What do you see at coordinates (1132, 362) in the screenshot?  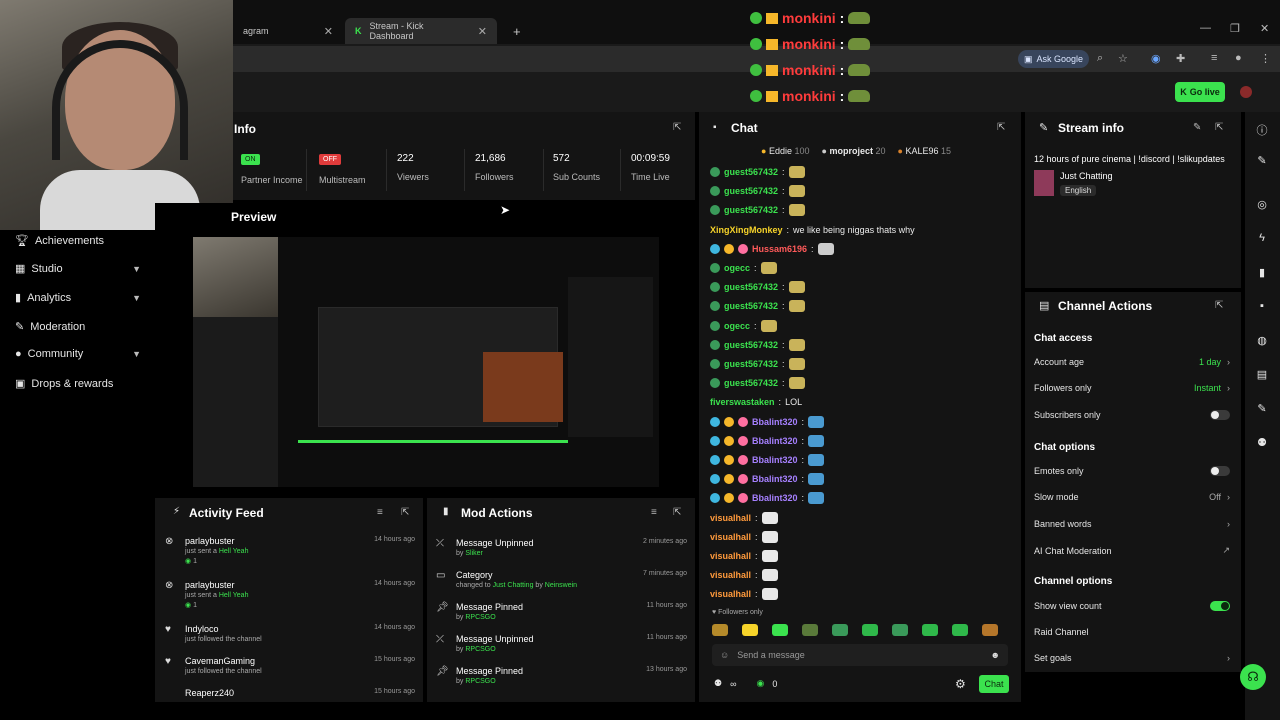 I see `account-age-row: Account age 1 day ›` at bounding box center [1132, 362].